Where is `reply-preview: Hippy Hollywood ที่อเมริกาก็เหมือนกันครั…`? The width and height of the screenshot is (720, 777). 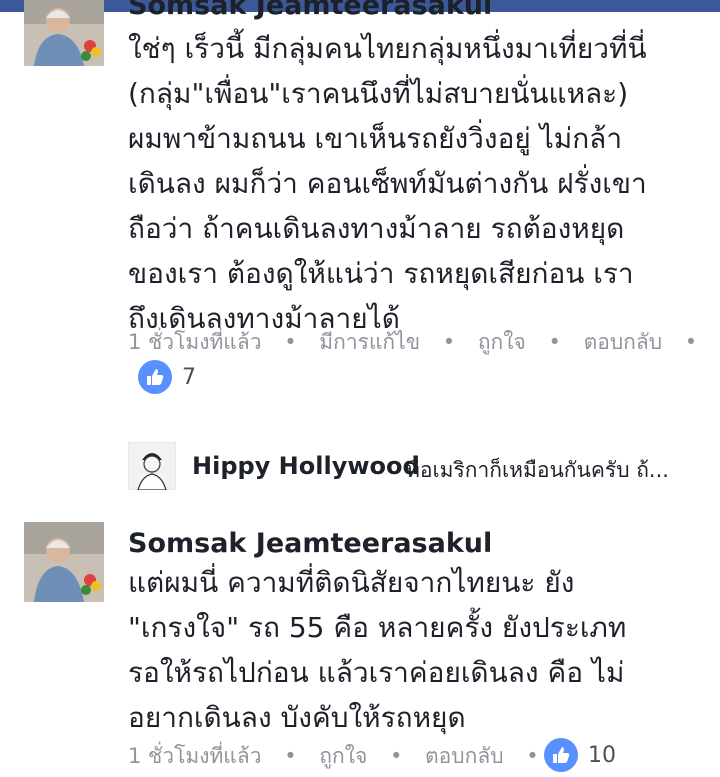
reply-preview: Hippy Hollywood ที่อเมริกาก็เหมือนกันครั… is located at coordinates (424, 466).